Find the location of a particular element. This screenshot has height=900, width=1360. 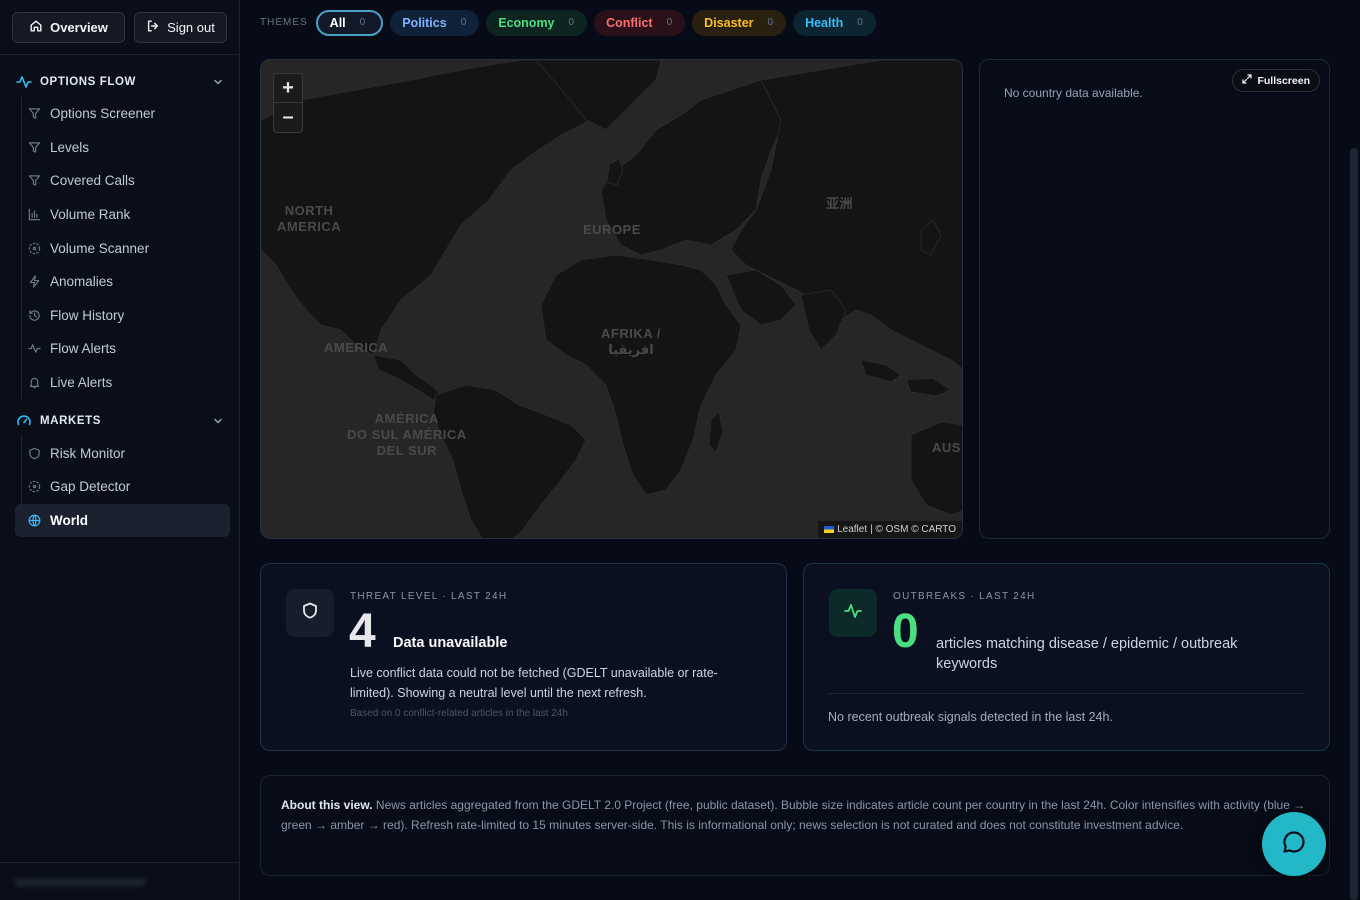

threat-status: Data unavailable is located at coordinates (450, 643).